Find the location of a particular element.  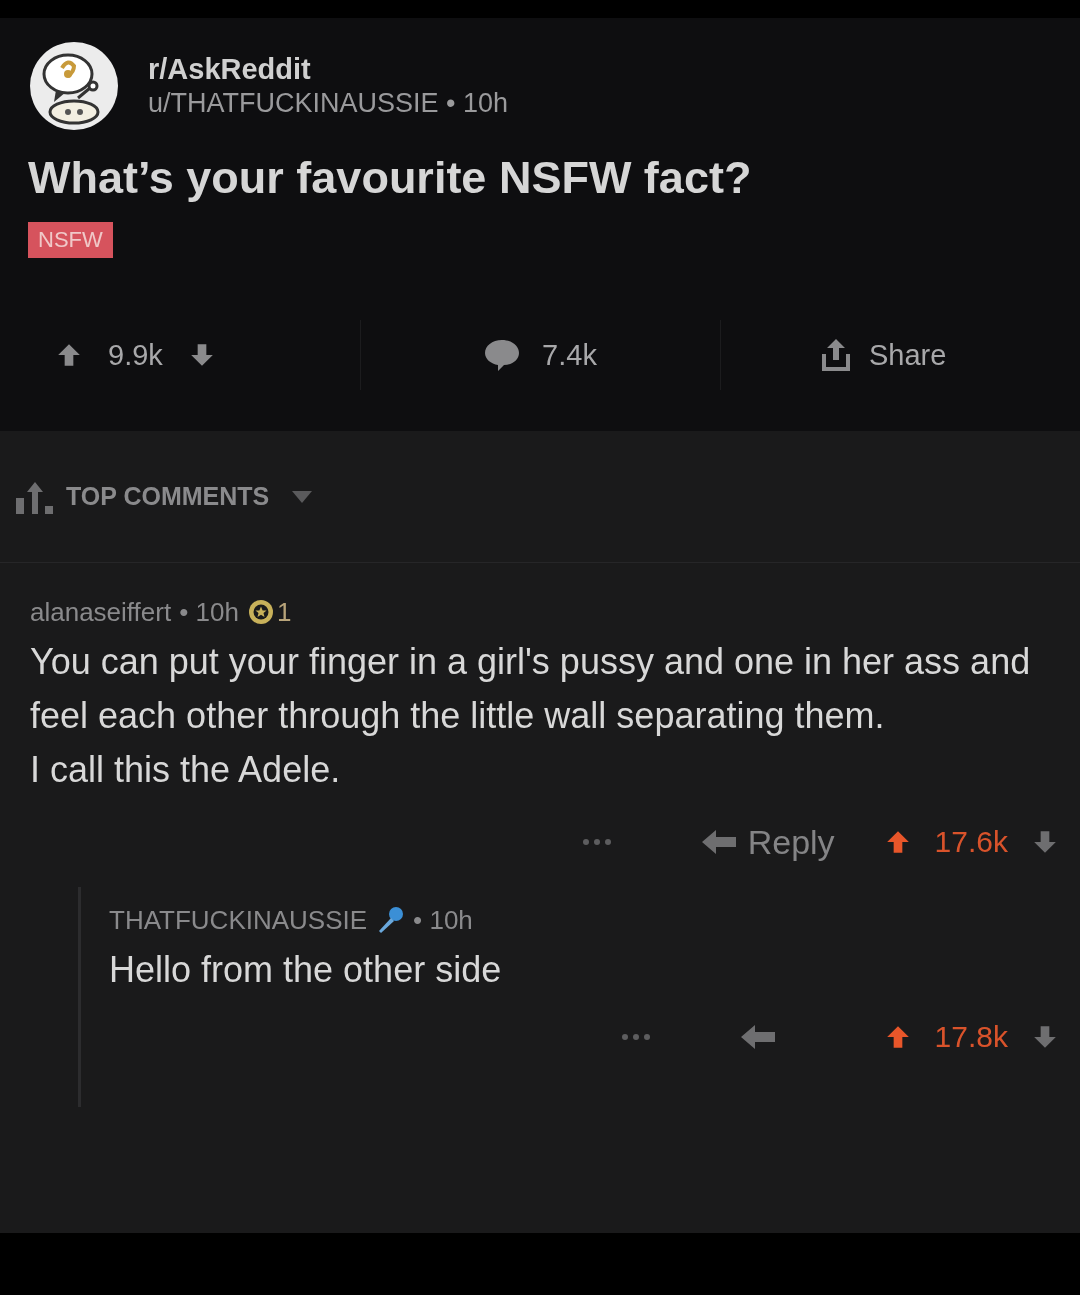

subreddit-avatar is located at coordinates (74, 86).